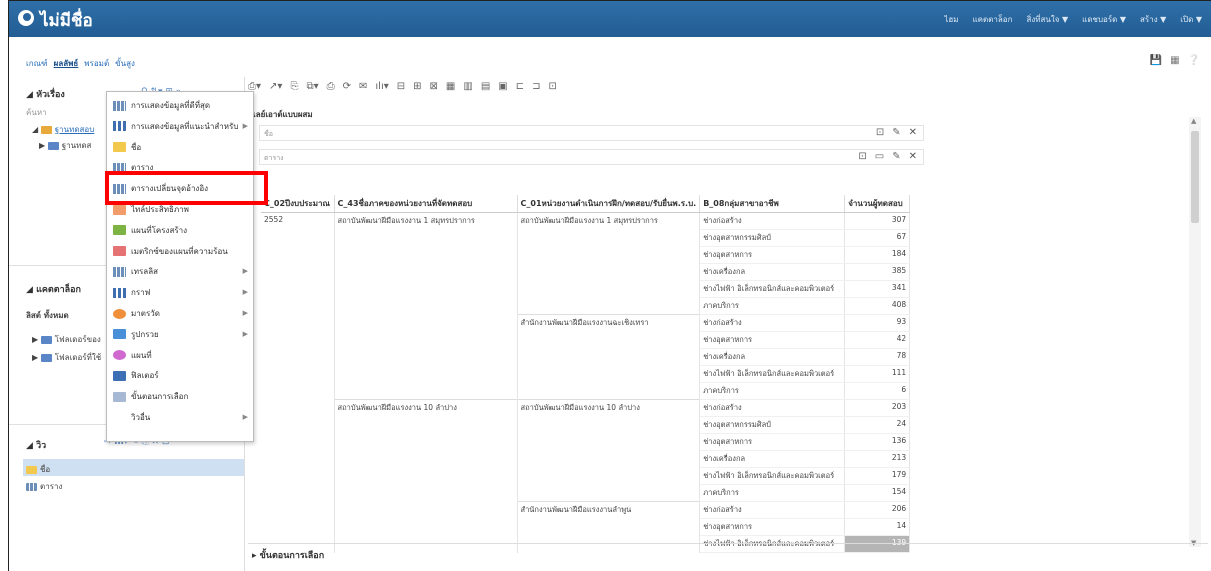 This screenshot has height=571, width=1211. What do you see at coordinates (180, 105) in the screenshot?
I see `menu-item-grid: การแสดงข้อมูลที่ดีที่สุด` at bounding box center [180, 105].